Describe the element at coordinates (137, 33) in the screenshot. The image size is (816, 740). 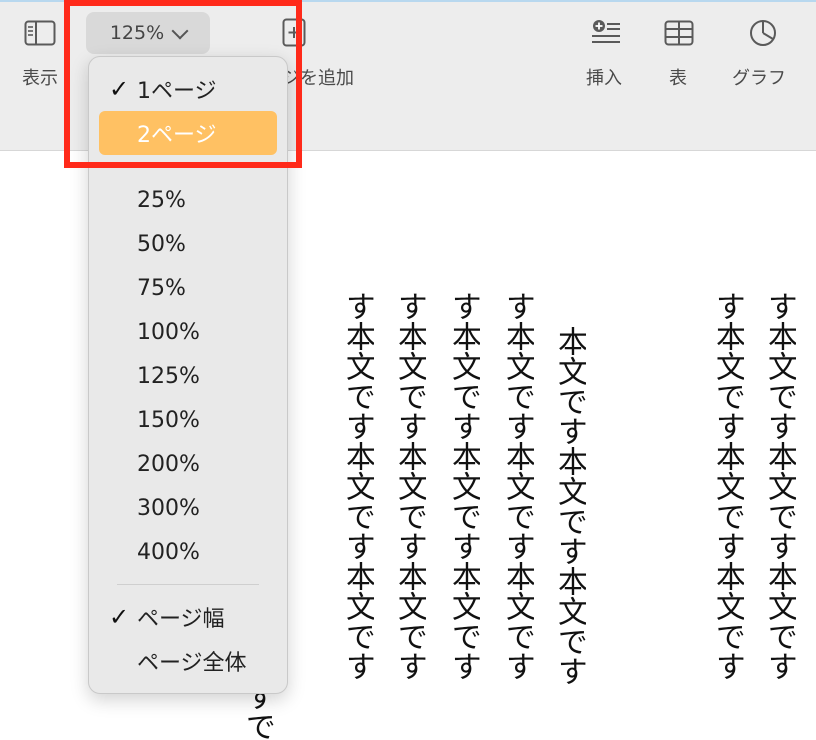
I see `zoom-value: 125%` at that location.